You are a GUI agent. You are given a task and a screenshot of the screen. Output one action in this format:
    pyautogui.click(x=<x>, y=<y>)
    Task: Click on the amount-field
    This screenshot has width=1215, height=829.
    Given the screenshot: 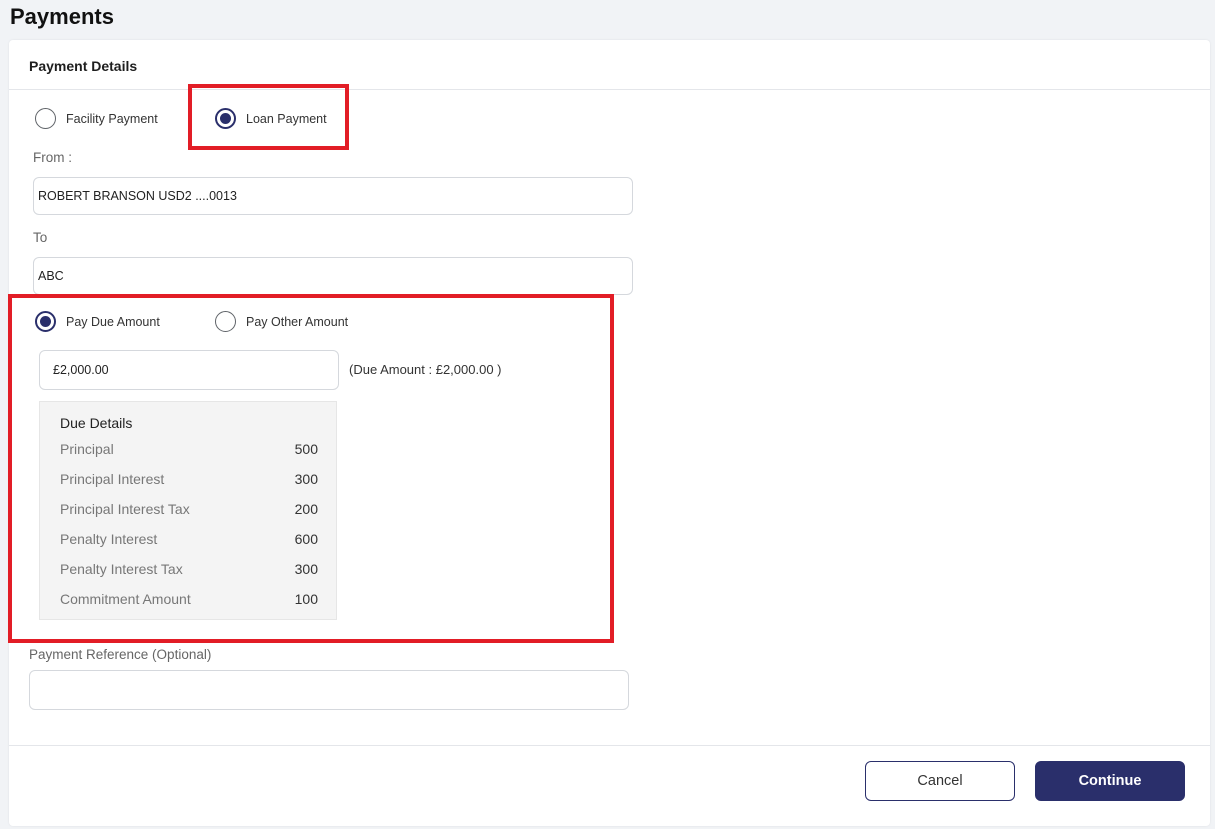 What is the action you would take?
    pyautogui.click(x=189, y=370)
    